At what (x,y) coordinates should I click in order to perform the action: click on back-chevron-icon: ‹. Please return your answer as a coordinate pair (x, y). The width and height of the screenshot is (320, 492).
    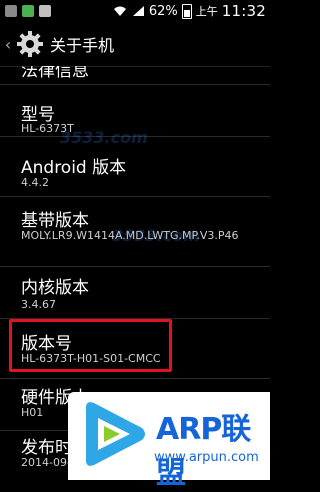
    Looking at the image, I should click on (8, 44).